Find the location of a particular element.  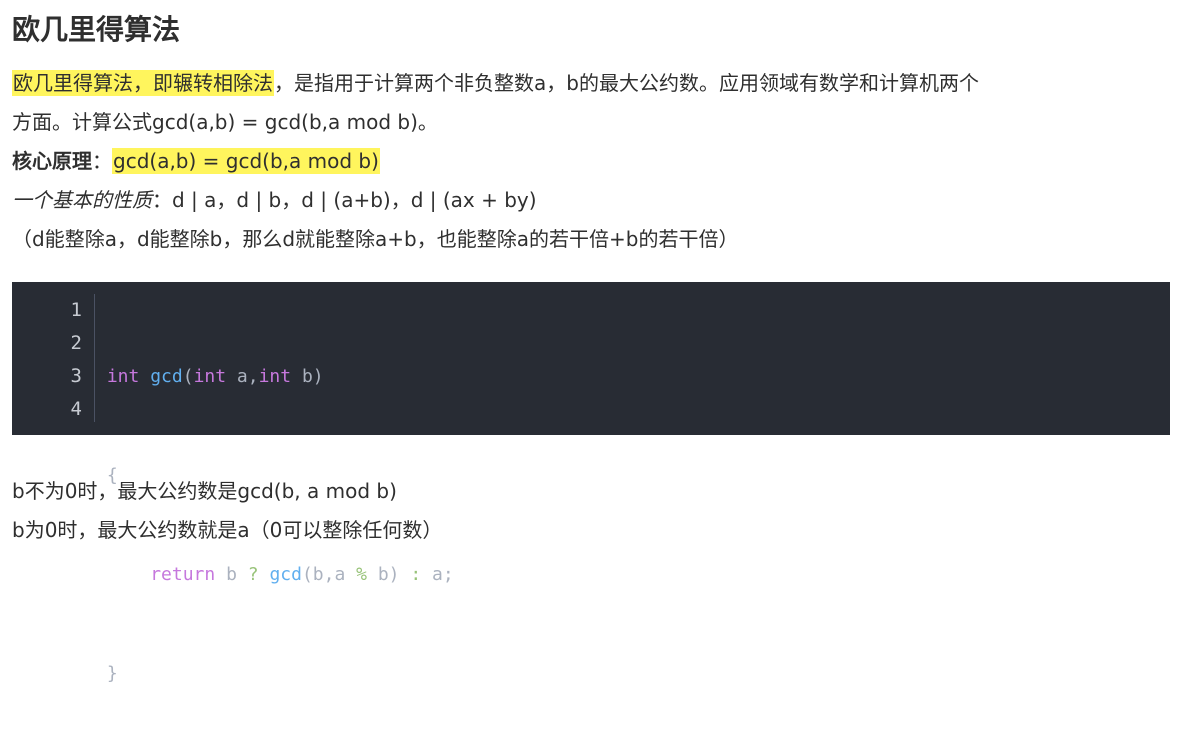

principle-label: 核心原理 is located at coordinates (52, 161).